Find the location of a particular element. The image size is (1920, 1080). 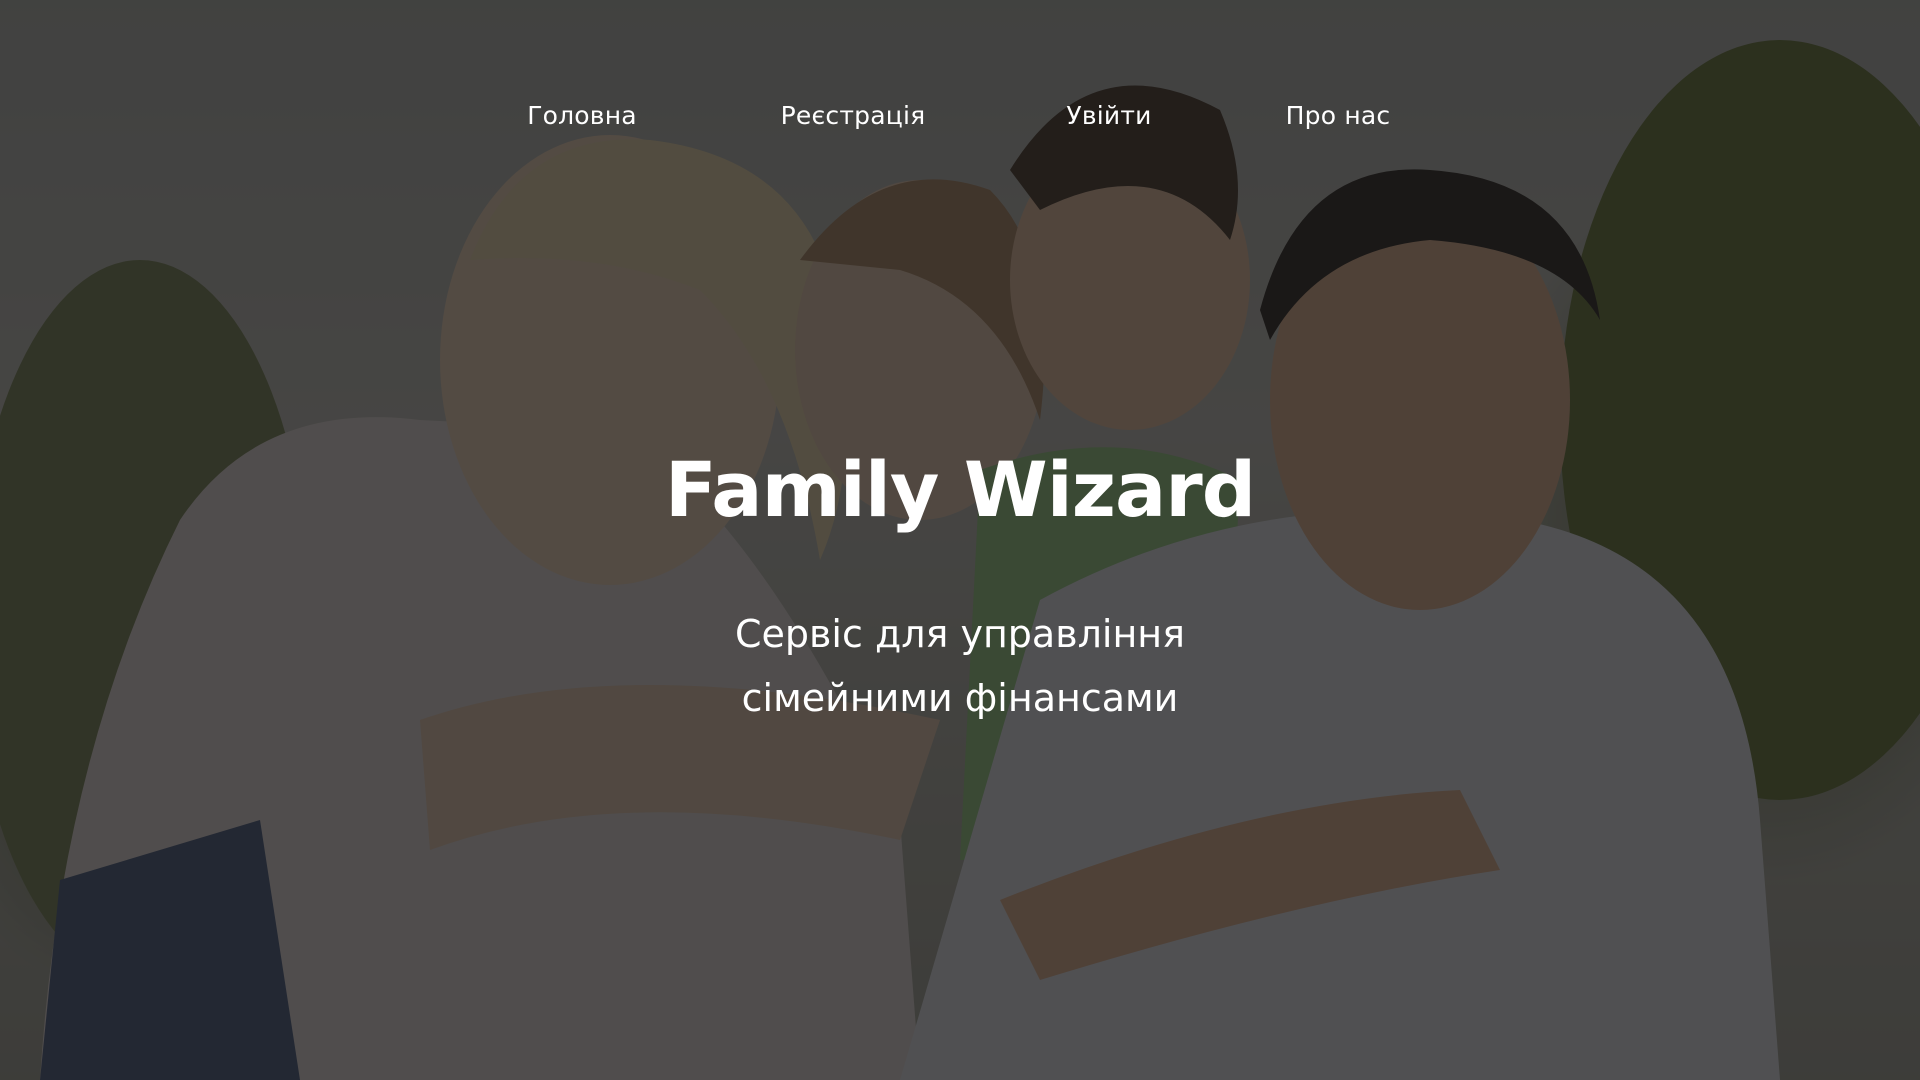

nav-link-home: Головна is located at coordinates (582, 116).